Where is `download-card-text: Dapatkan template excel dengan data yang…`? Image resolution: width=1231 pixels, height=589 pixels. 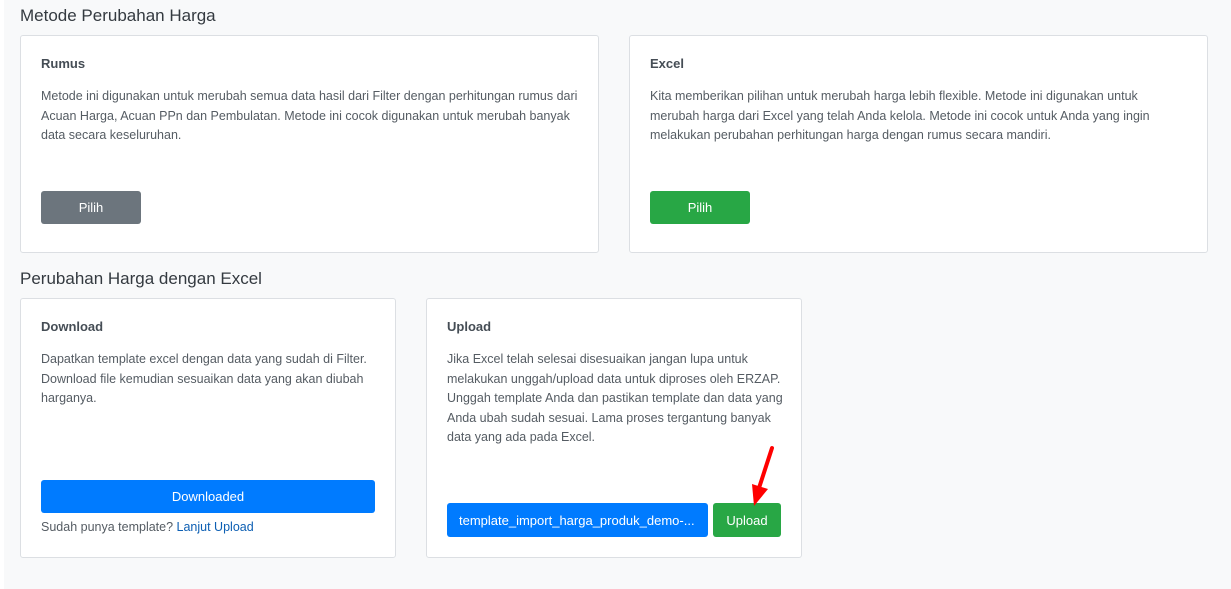 download-card-text: Dapatkan template excel dengan data yang… is located at coordinates (204, 378).